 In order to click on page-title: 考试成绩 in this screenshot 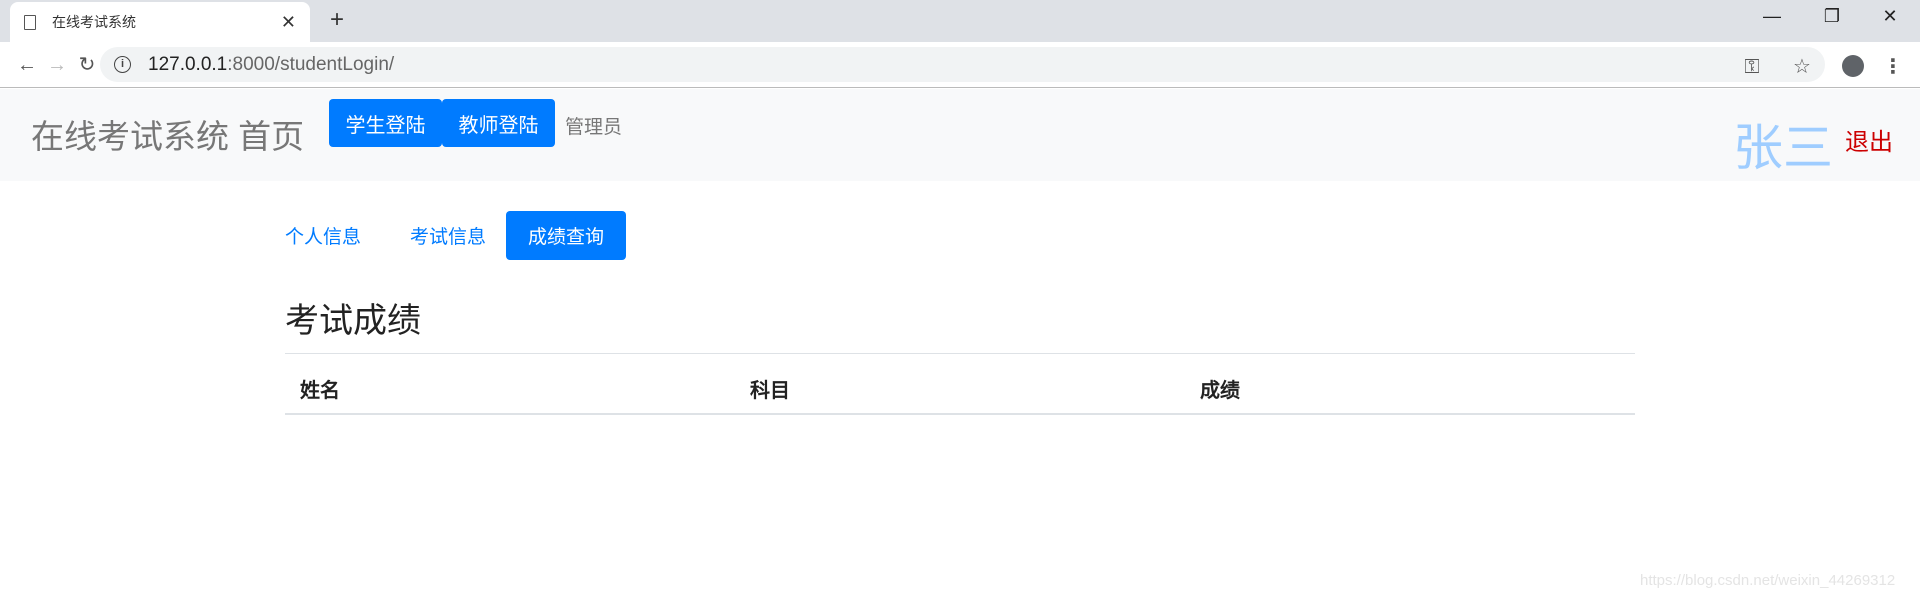, I will do `click(353, 321)`.